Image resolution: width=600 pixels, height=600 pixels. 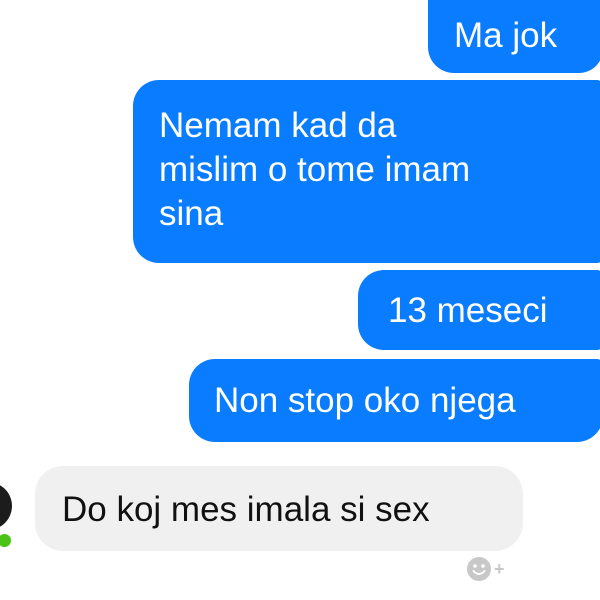 What do you see at coordinates (6, 506) in the screenshot?
I see `sender-avatar` at bounding box center [6, 506].